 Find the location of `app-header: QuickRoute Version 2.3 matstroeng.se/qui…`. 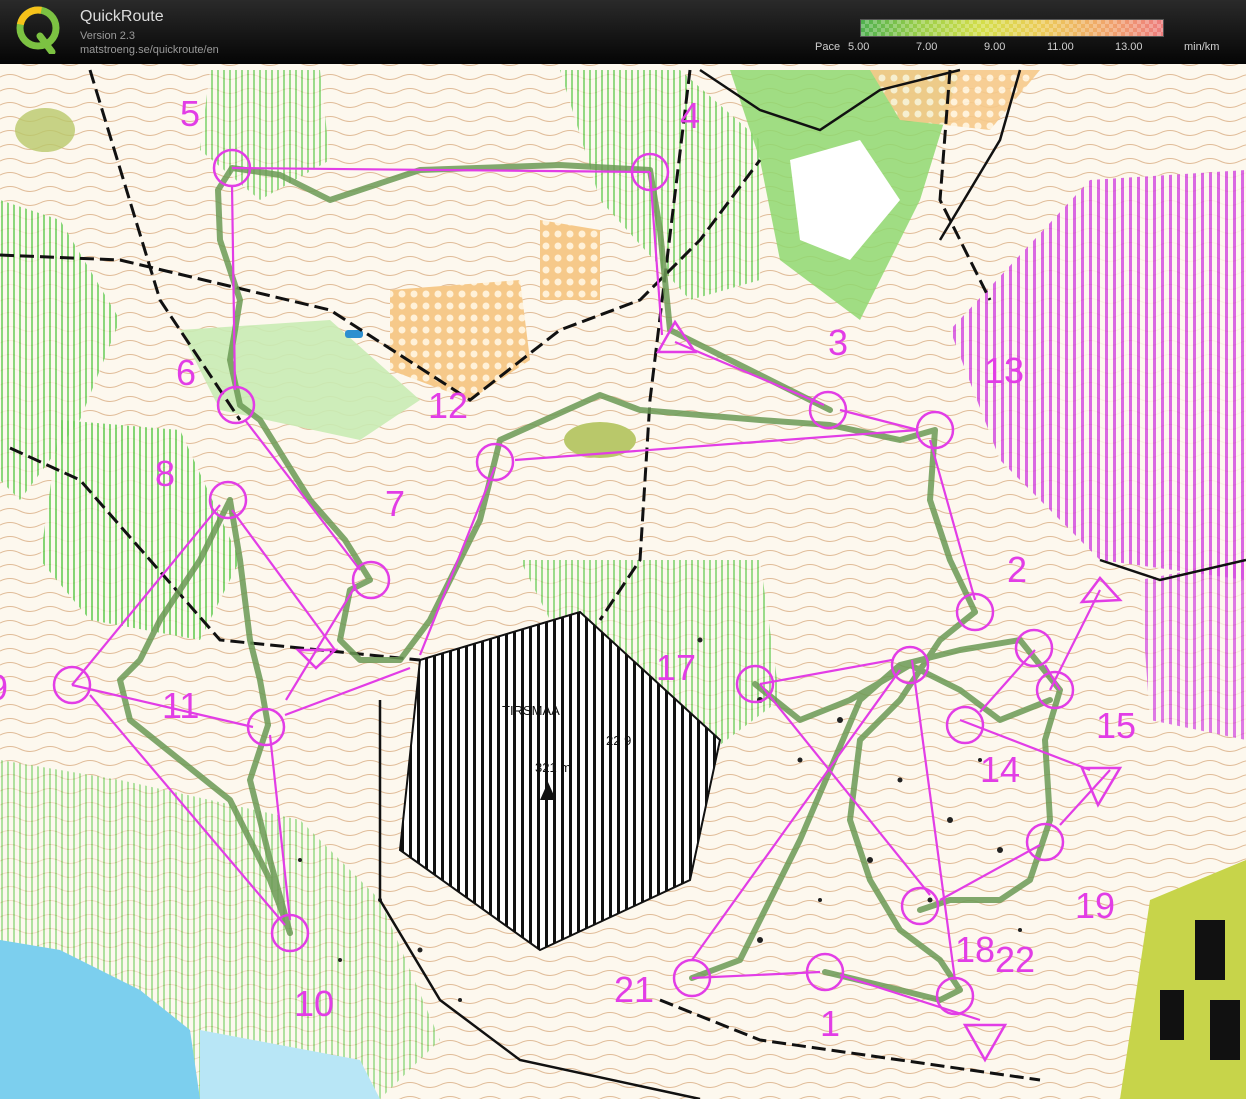

app-header: QuickRoute Version 2.3 matstroeng.se/qui… is located at coordinates (623, 32).